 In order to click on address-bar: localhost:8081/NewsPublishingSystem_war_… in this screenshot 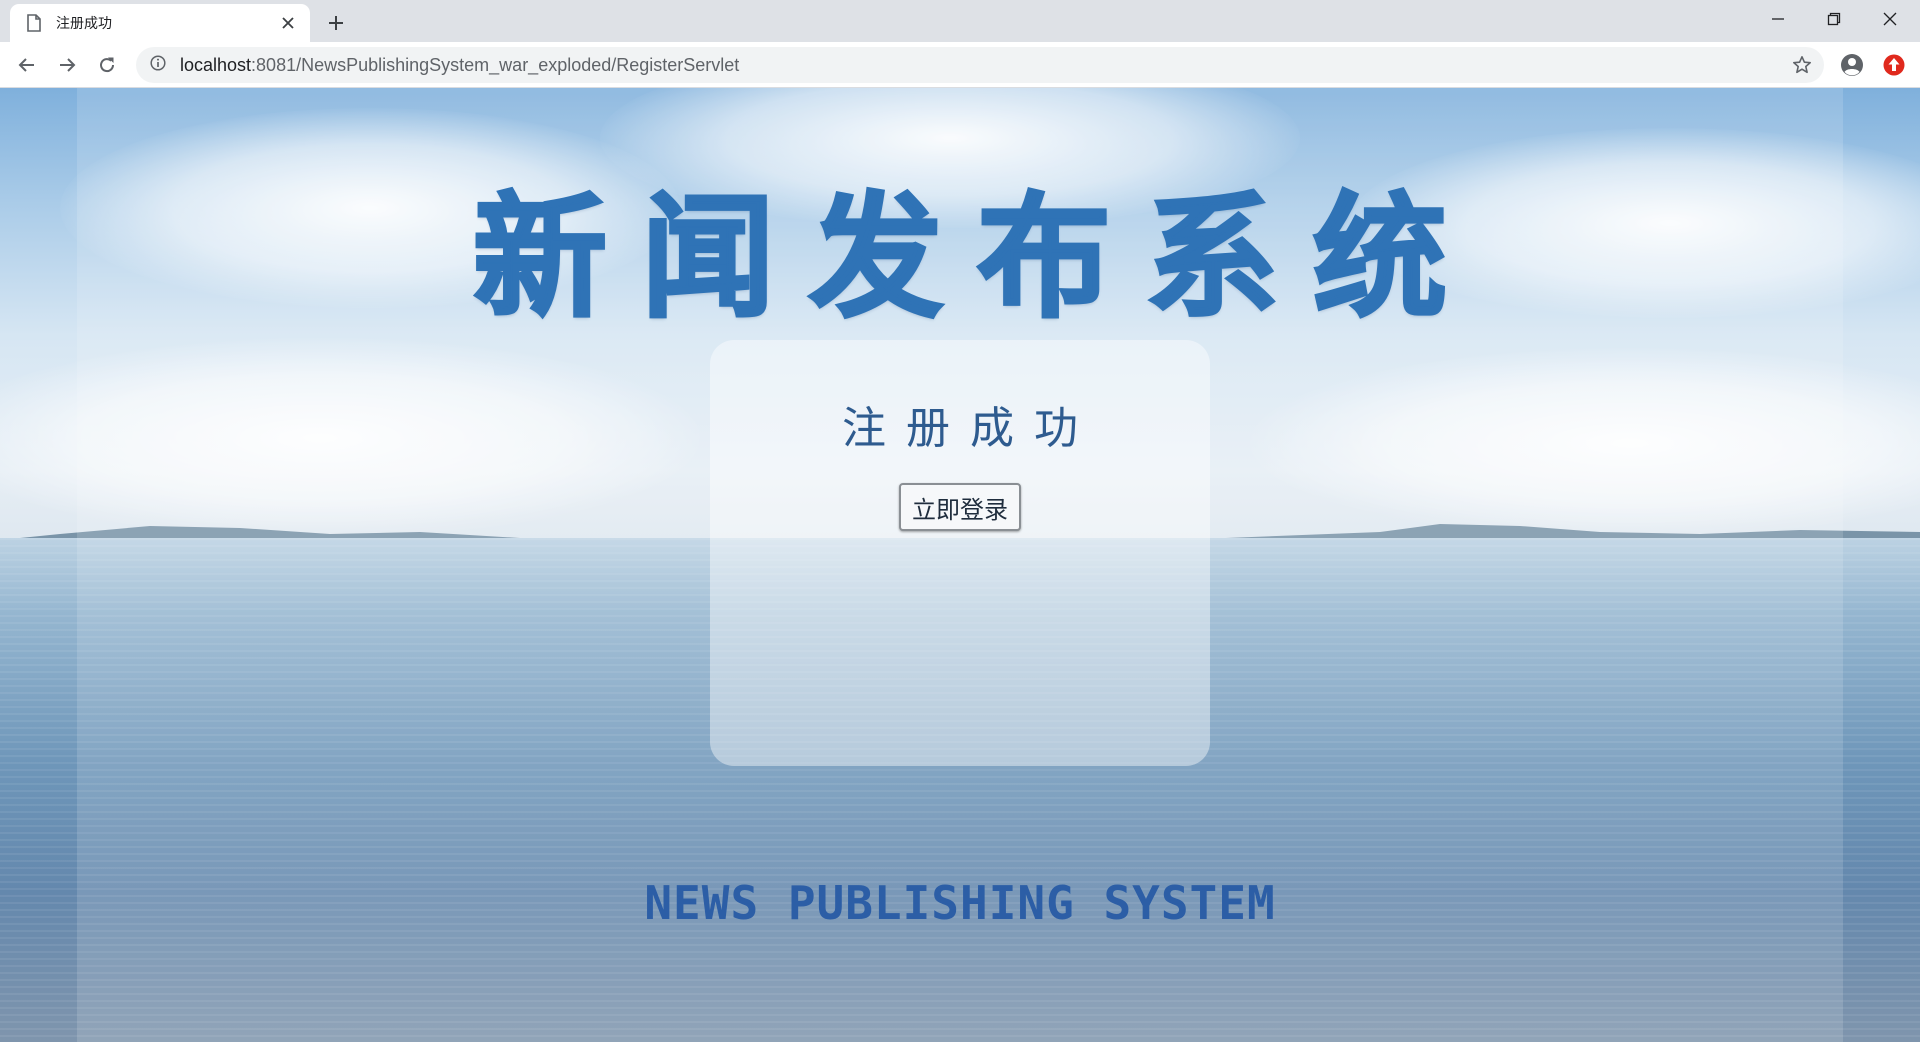, I will do `click(980, 65)`.